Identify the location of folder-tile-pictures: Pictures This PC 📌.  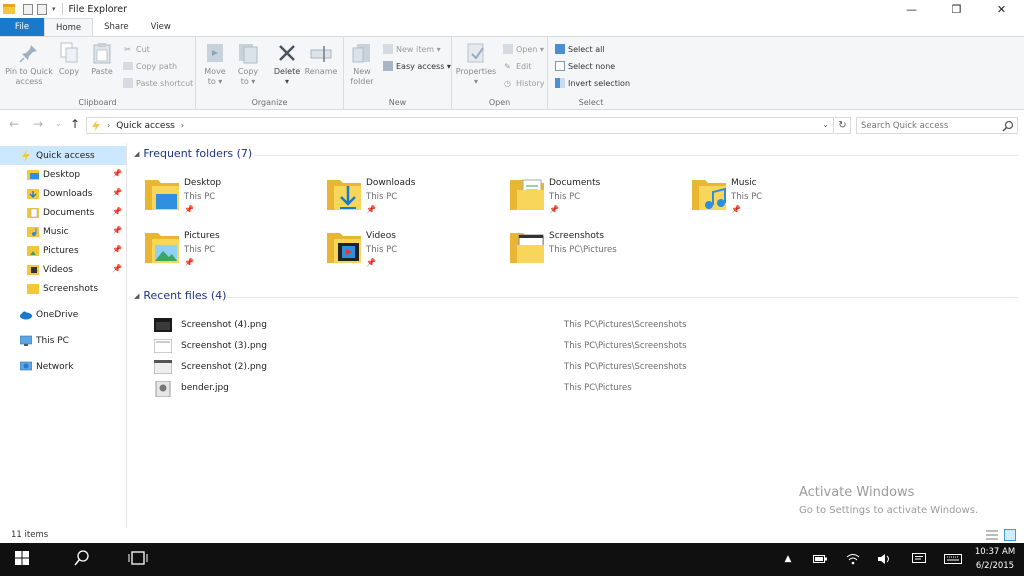
(224, 250).